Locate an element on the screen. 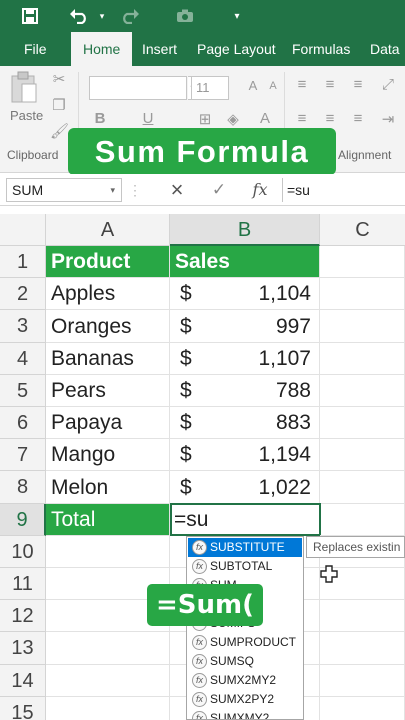 This screenshot has height=720, width=405. tab-home: Home is located at coordinates (102, 49).